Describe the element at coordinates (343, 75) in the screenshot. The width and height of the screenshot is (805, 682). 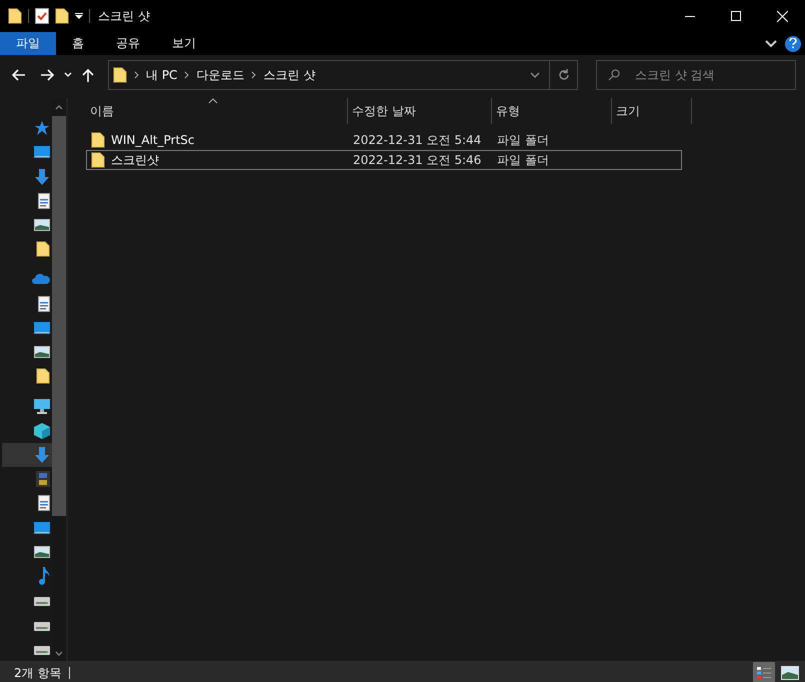
I see `address-bar: 내 PC 다운로드 스크린 샷` at that location.